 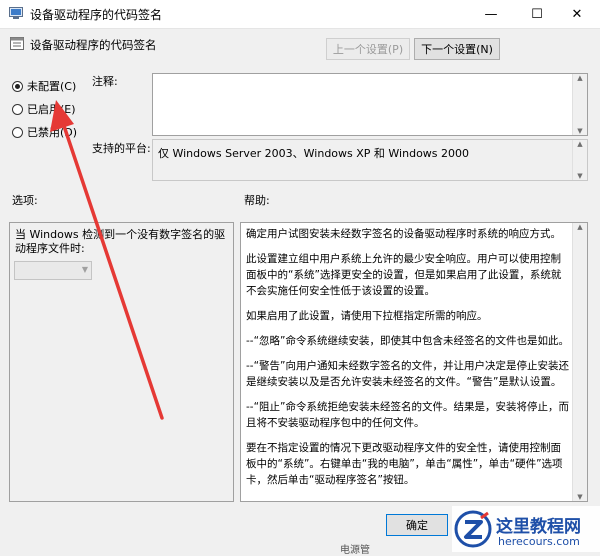 What do you see at coordinates (417, 525) in the screenshot?
I see `ok-button: 确定` at bounding box center [417, 525].